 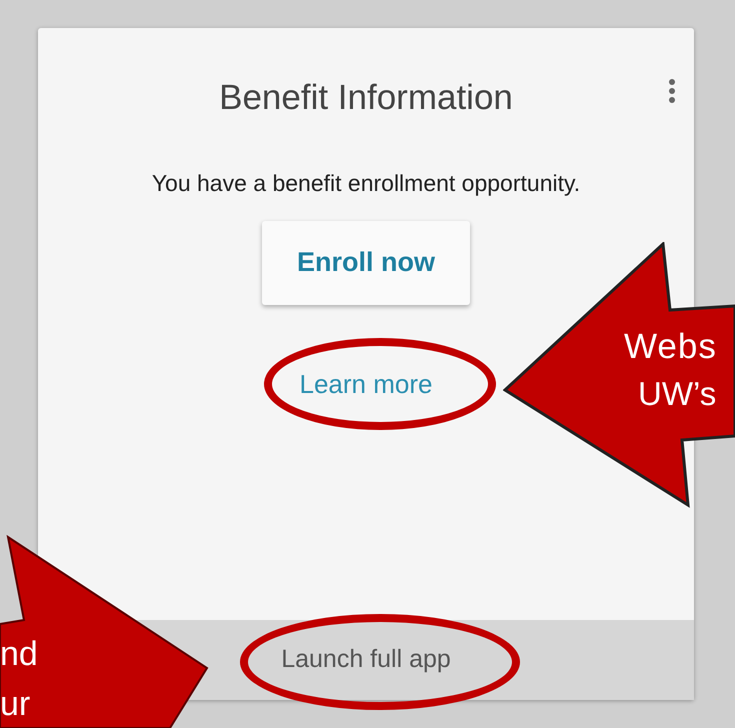 What do you see at coordinates (19, 654) in the screenshot?
I see `annotation-text: nd` at bounding box center [19, 654].